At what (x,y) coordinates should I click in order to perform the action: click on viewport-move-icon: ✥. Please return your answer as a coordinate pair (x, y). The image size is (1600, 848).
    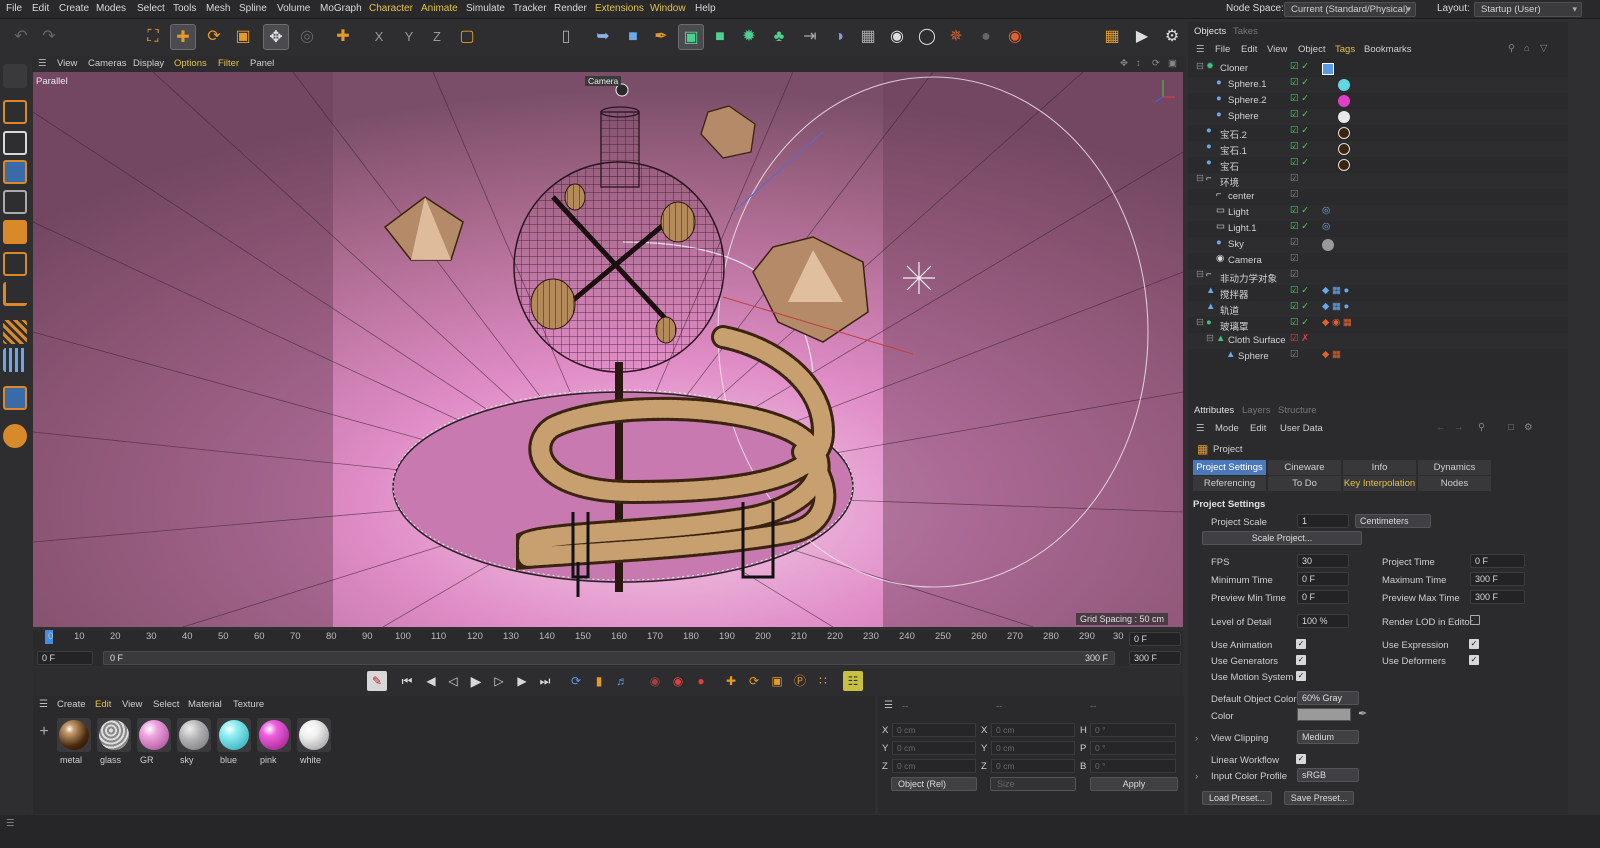
    Looking at the image, I should click on (1124, 63).